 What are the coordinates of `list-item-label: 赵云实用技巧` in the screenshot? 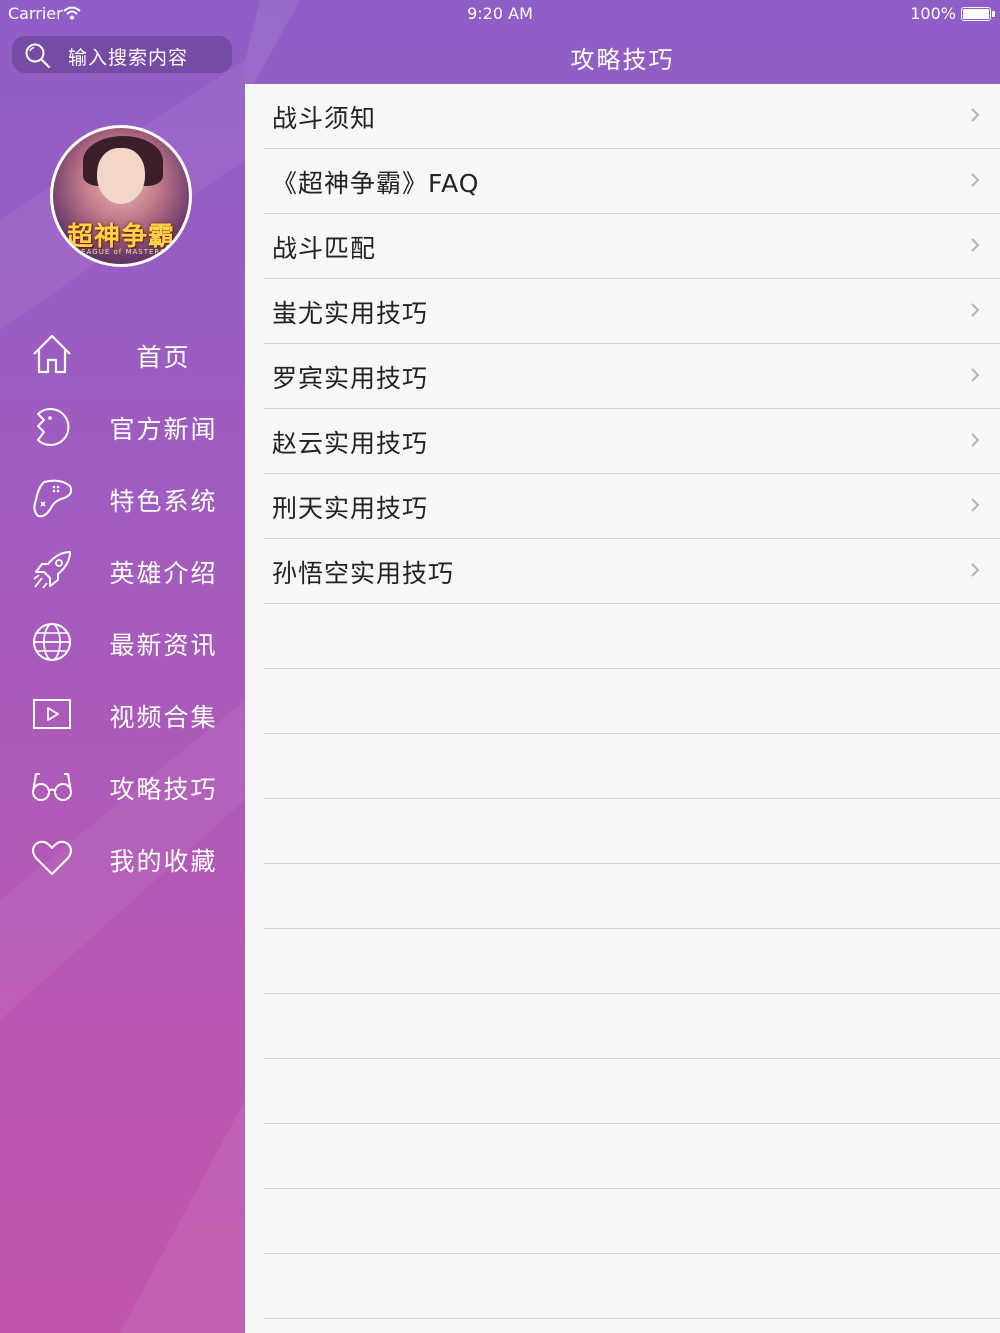 It's located at (350, 443).